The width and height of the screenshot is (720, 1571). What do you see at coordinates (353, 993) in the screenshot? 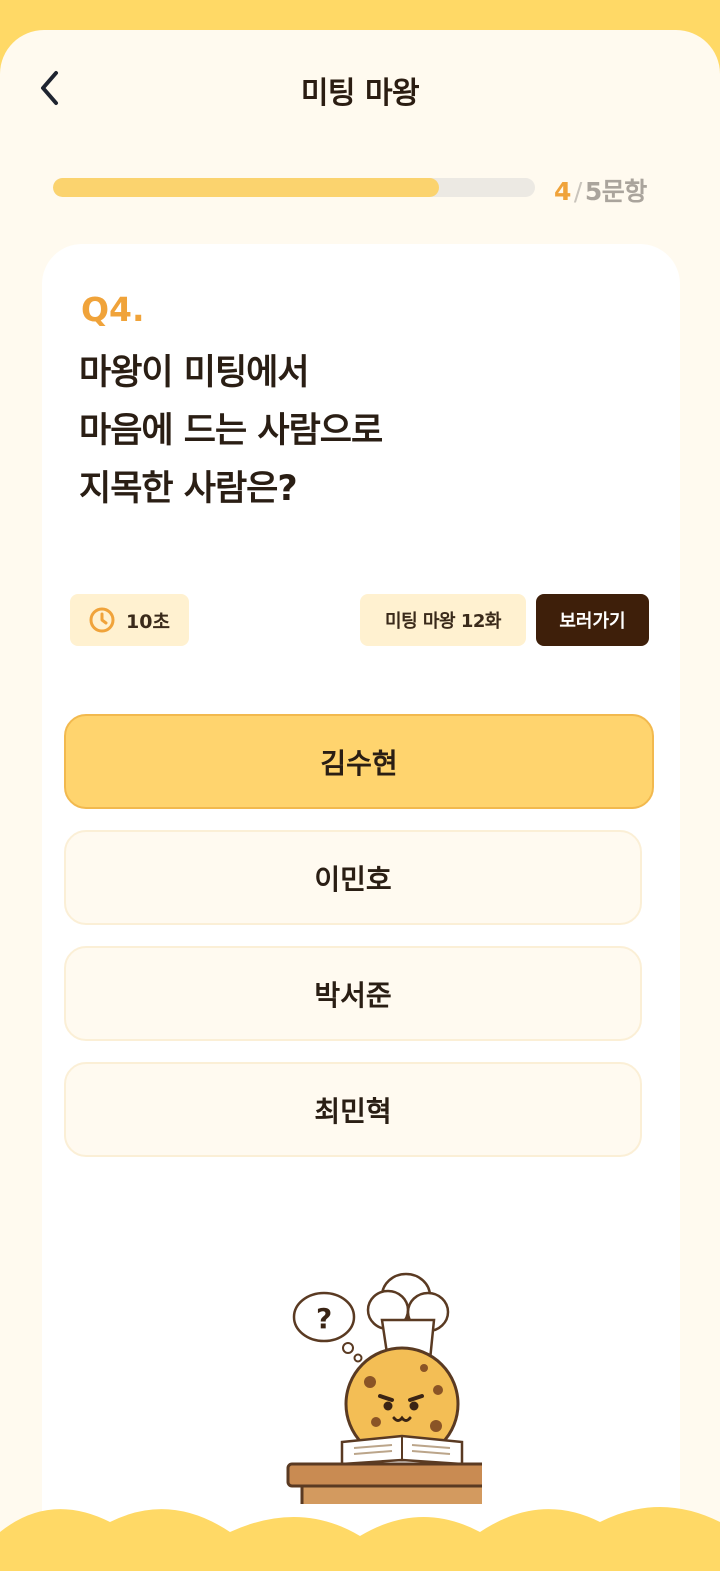
I see `answer-option-3: 박서준` at bounding box center [353, 993].